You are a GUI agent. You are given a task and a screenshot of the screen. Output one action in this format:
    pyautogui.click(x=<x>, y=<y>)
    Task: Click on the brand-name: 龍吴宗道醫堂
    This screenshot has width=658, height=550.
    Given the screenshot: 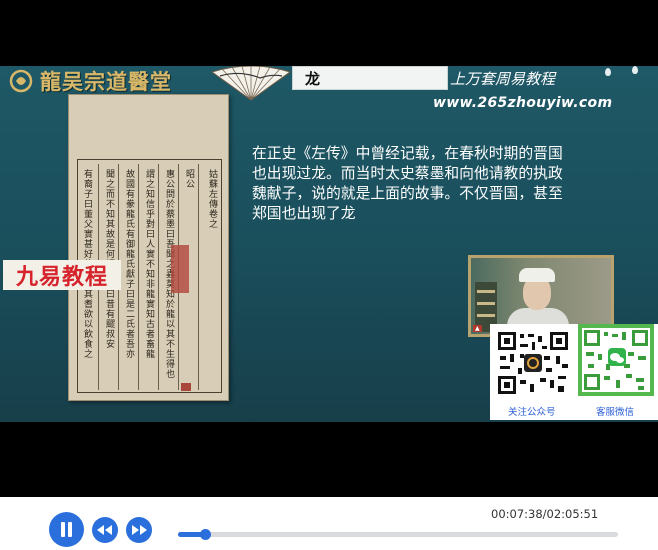 What is the action you would take?
    pyautogui.click(x=106, y=81)
    